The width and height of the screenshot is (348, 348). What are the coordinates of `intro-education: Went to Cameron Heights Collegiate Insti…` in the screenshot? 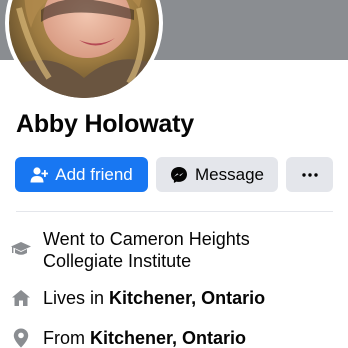 It's located at (130, 250).